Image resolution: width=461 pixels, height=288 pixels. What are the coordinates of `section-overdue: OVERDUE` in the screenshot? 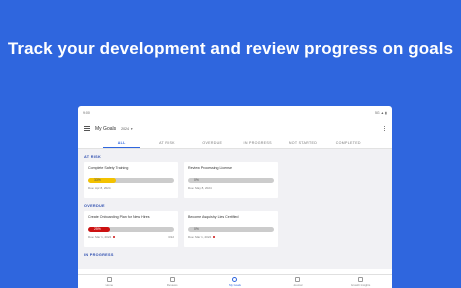 It's located at (94, 206).